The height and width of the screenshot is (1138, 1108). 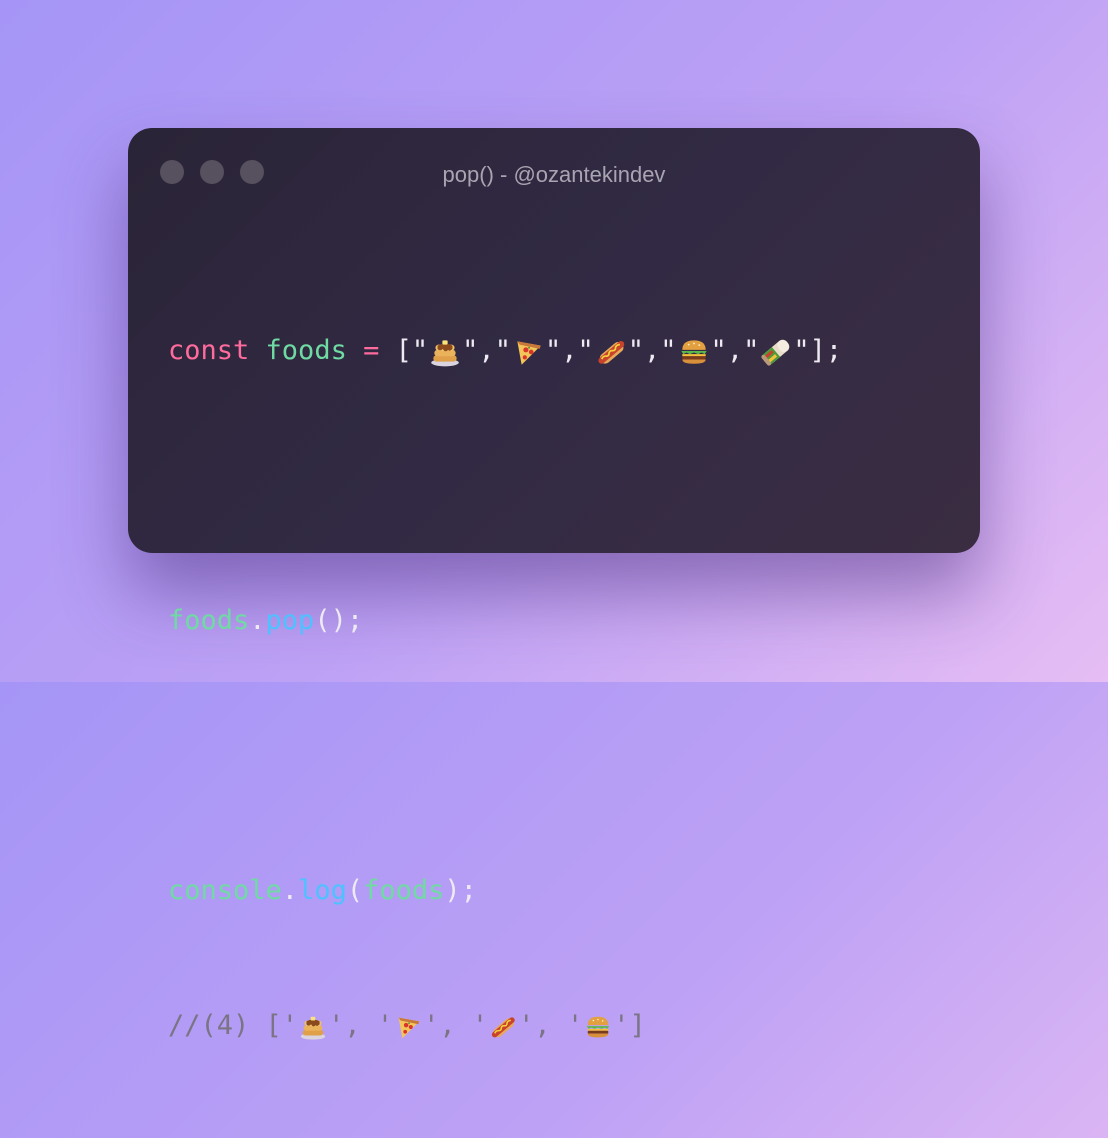 What do you see at coordinates (225, 890) in the screenshot?
I see `object-console: console` at bounding box center [225, 890].